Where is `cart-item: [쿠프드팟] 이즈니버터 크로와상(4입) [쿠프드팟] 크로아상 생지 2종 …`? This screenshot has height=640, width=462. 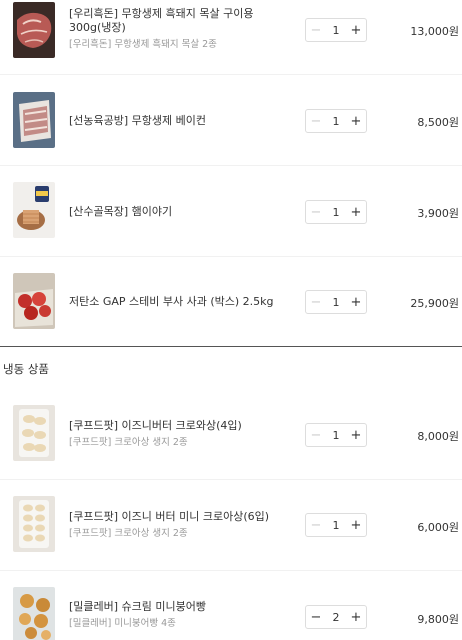 cart-item: [쿠프드팟] 이즈니버터 크로와상(4입) [쿠프드팟] 크로아상 생지 2종 … is located at coordinates (231, 434).